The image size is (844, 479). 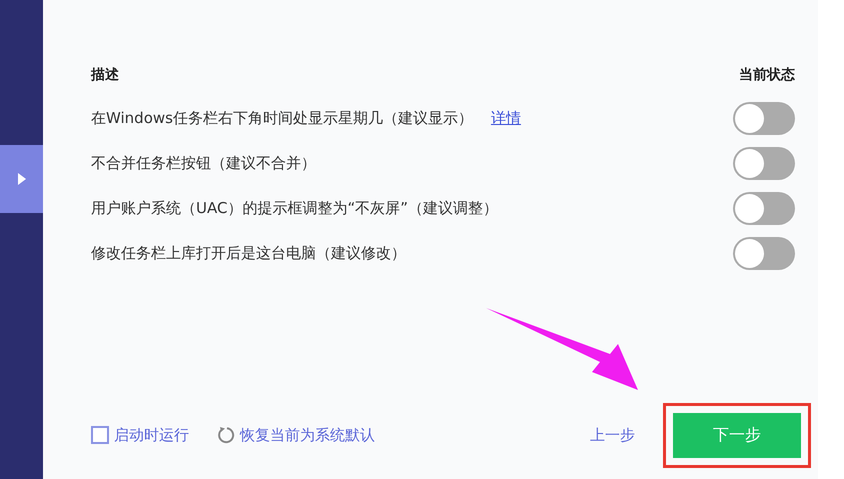 What do you see at coordinates (294, 208) in the screenshot?
I see `option-label: 用户账户系统（UAC）的提示框调整为“不灰屏”（建议调整）` at bounding box center [294, 208].